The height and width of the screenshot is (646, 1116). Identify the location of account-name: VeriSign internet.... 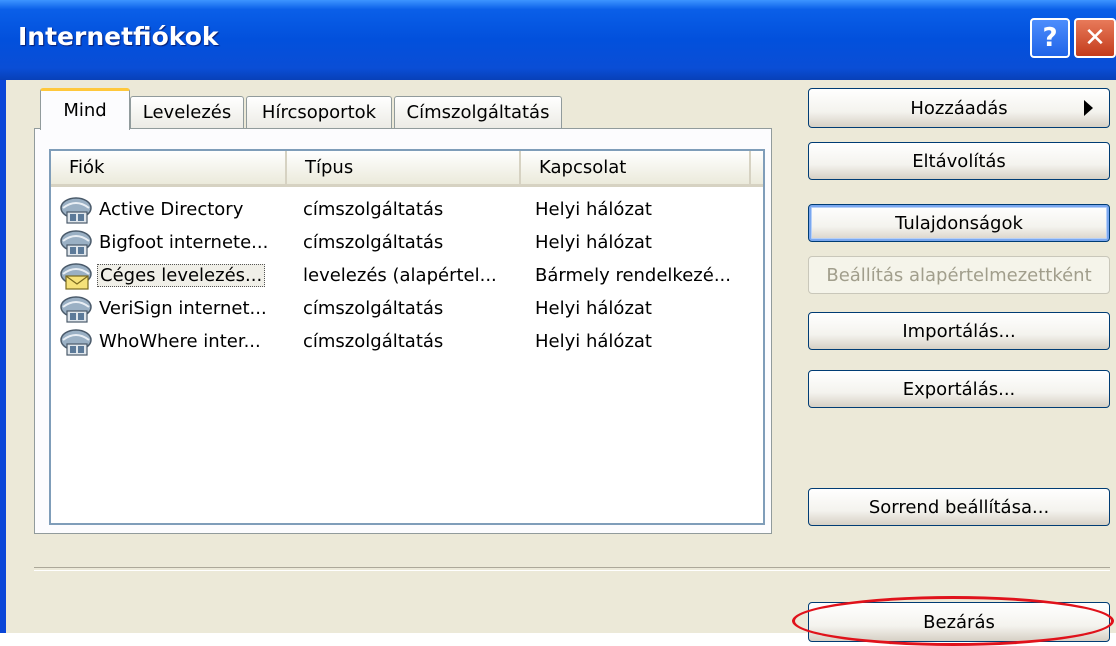
(183, 308).